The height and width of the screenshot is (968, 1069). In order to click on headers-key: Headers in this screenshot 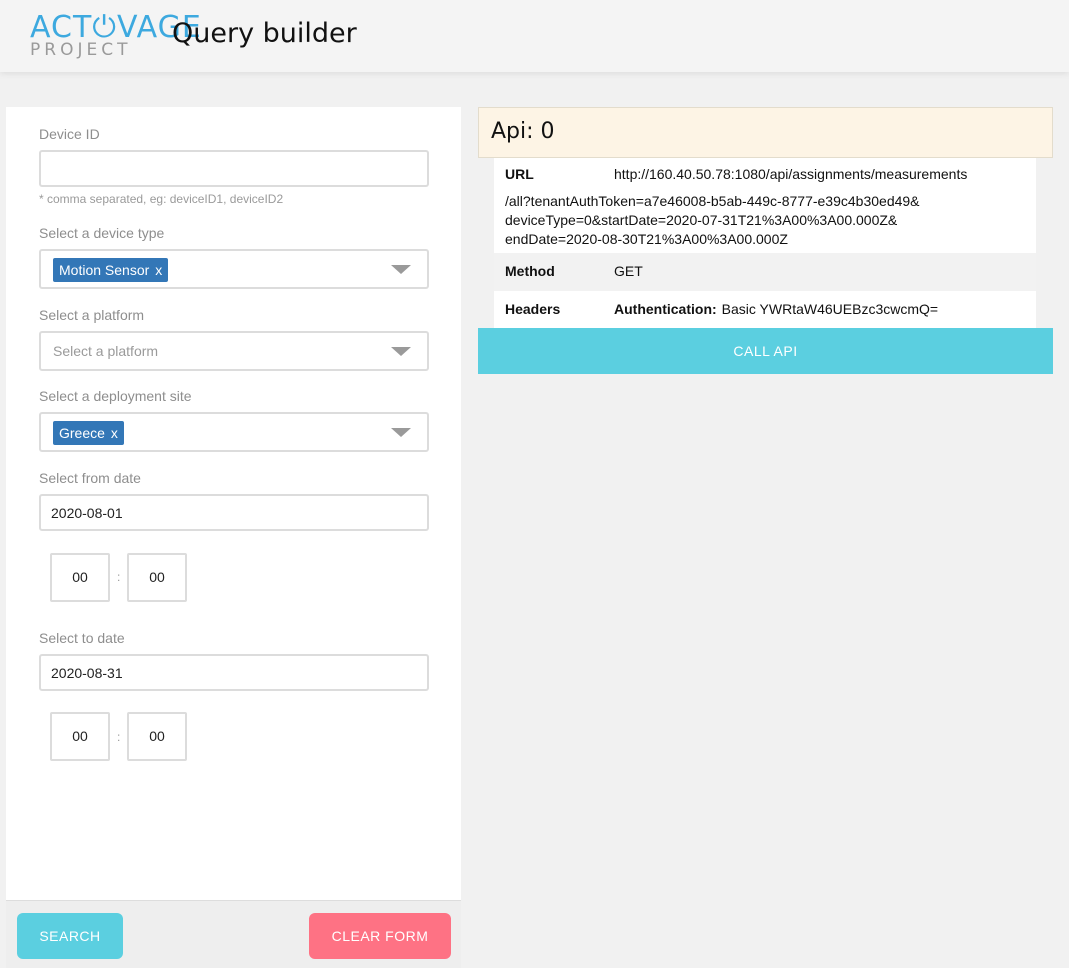, I will do `click(533, 309)`.